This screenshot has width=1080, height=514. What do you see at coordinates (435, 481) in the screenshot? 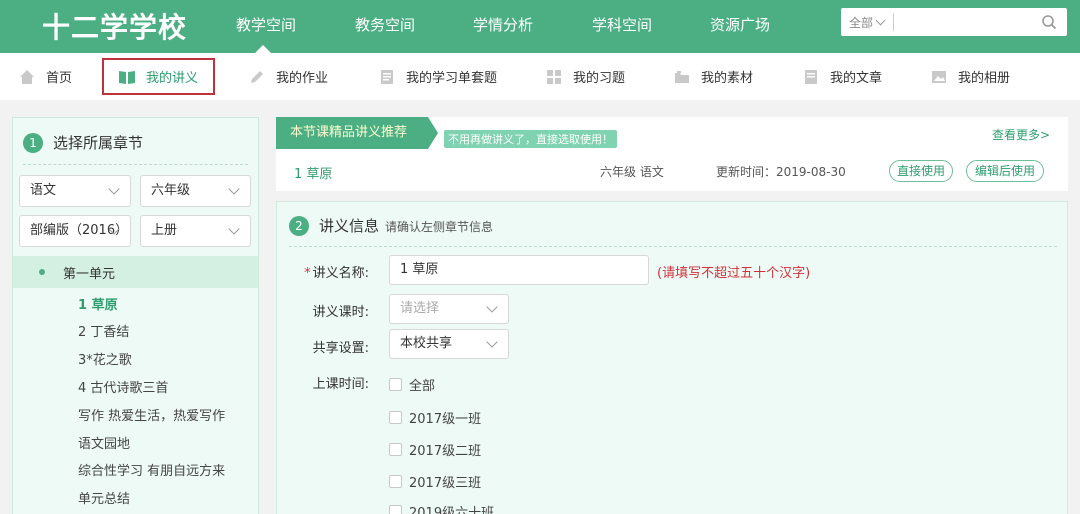
I see `class-checkbox: 2017级三班` at bounding box center [435, 481].